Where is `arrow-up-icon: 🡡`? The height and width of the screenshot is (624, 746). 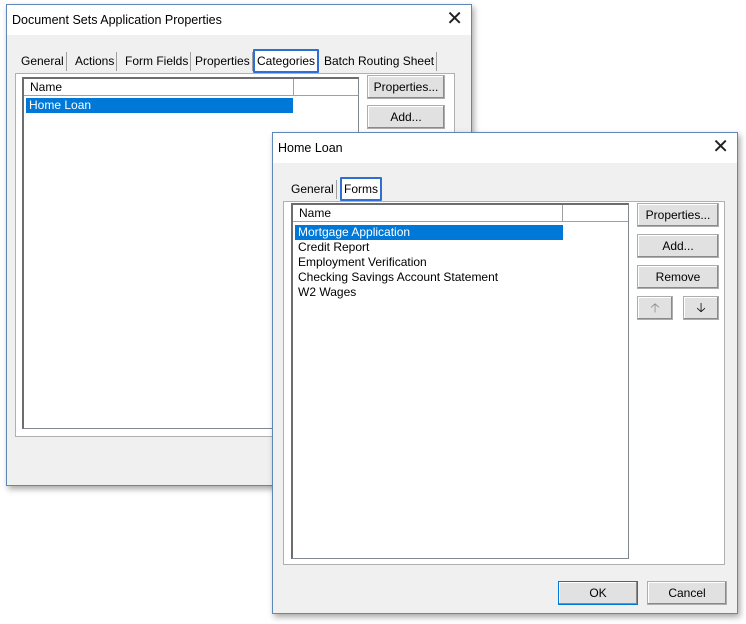 arrow-up-icon: 🡡 is located at coordinates (655, 308).